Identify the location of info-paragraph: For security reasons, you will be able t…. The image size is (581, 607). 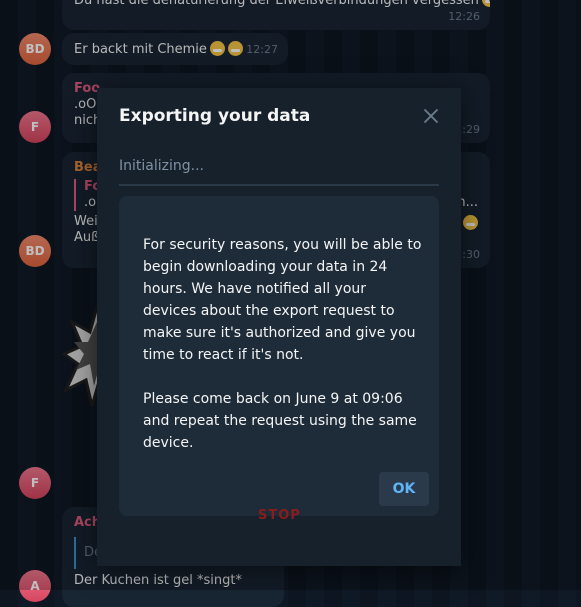
(282, 300).